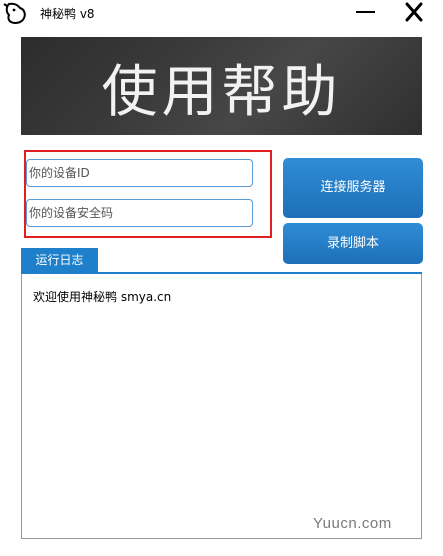 This screenshot has width=443, height=556. Describe the element at coordinates (102, 297) in the screenshot. I see `log-line: 欢迎使用神秘鸭 smya.cn` at that location.